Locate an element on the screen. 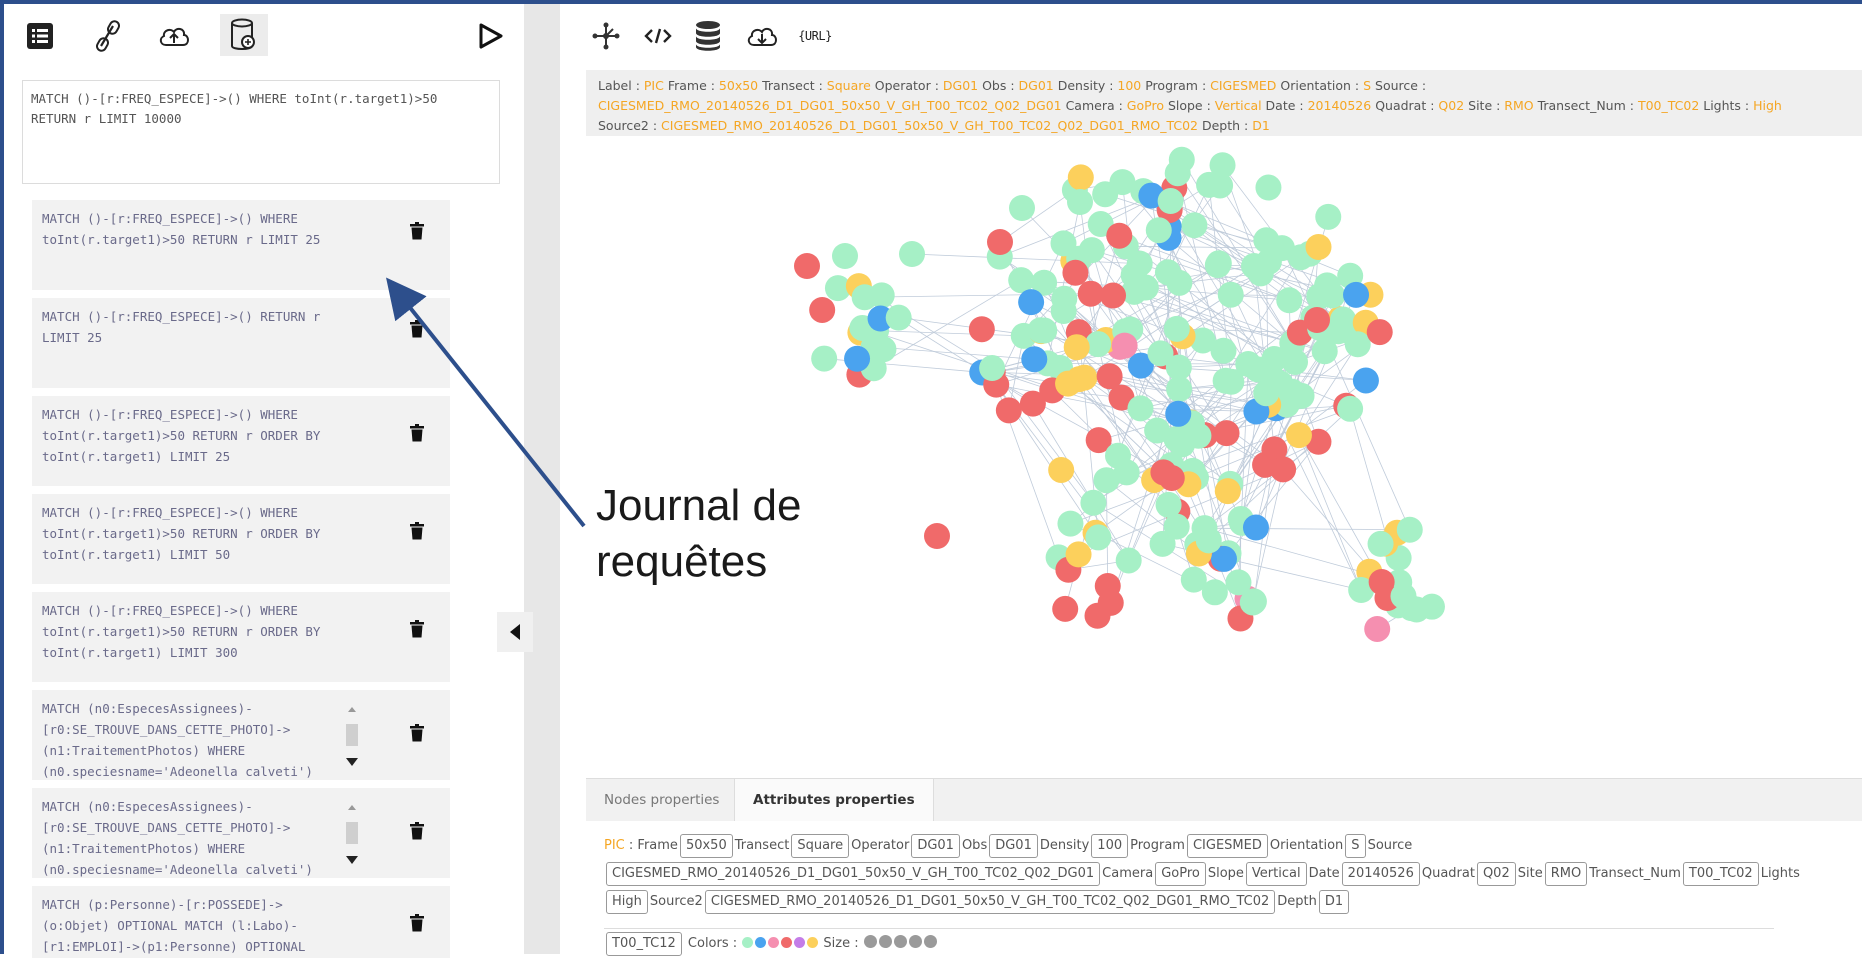  graph-layout-icon is located at coordinates (606, 36).